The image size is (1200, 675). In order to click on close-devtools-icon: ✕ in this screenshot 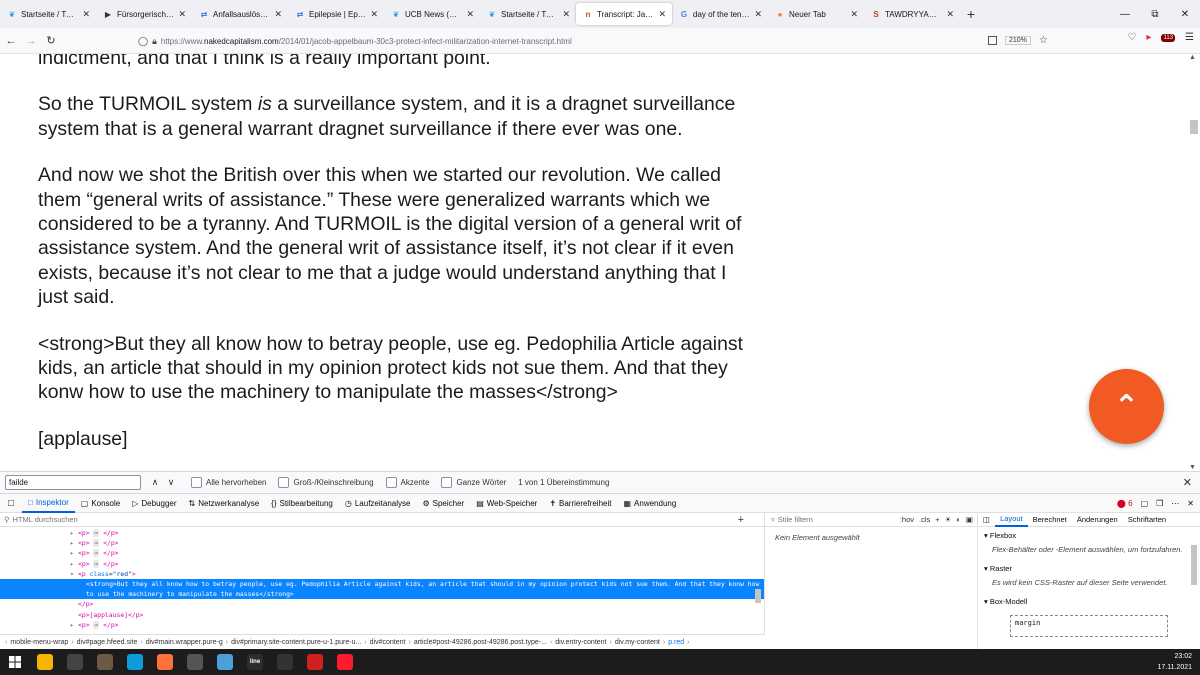, I will do `click(1190, 503)`.